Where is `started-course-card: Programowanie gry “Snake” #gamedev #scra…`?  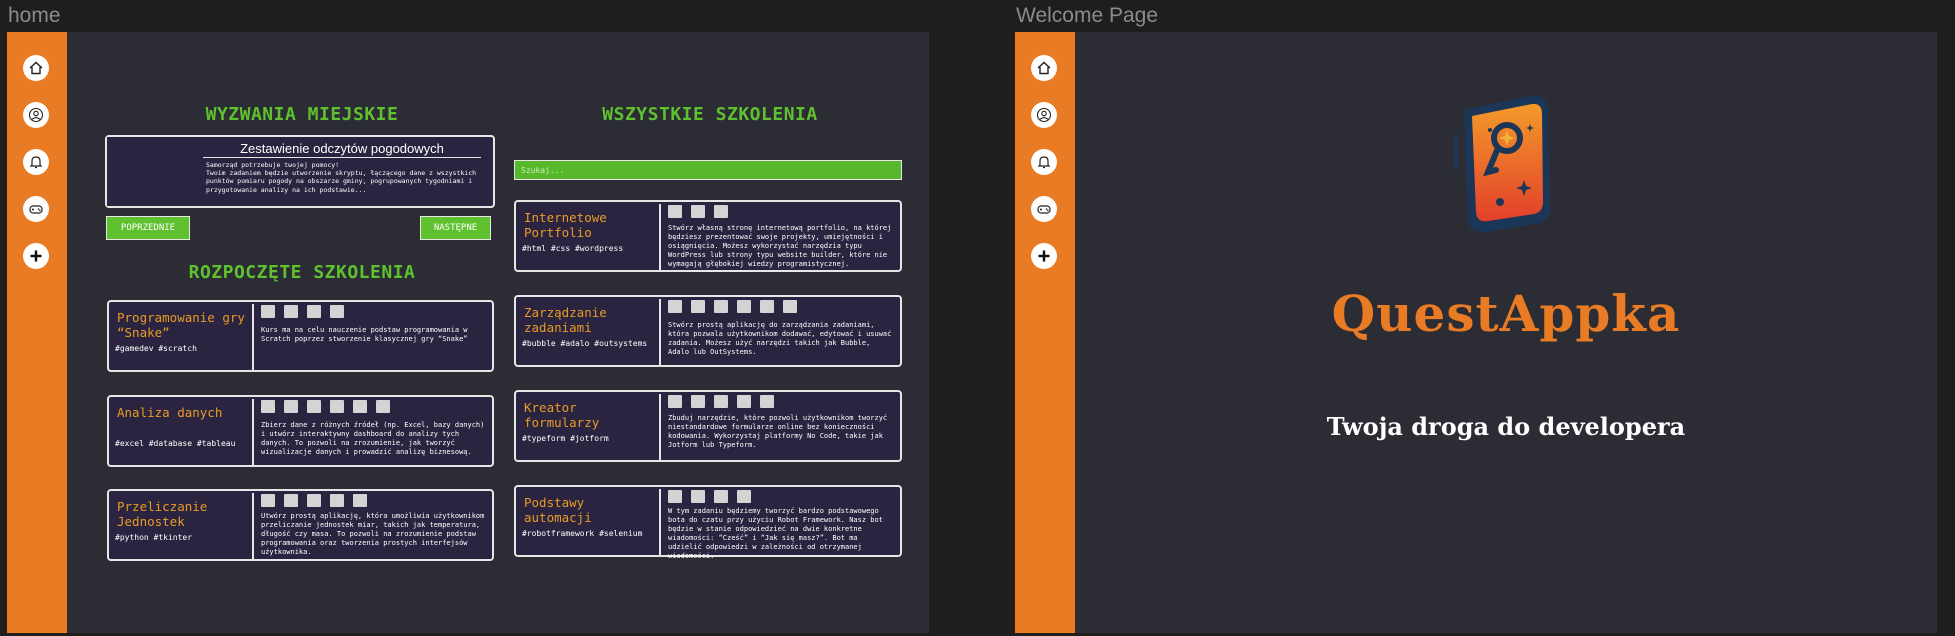
started-course-card: Programowanie gry “Snake” #gamedev #scra… is located at coordinates (300, 336).